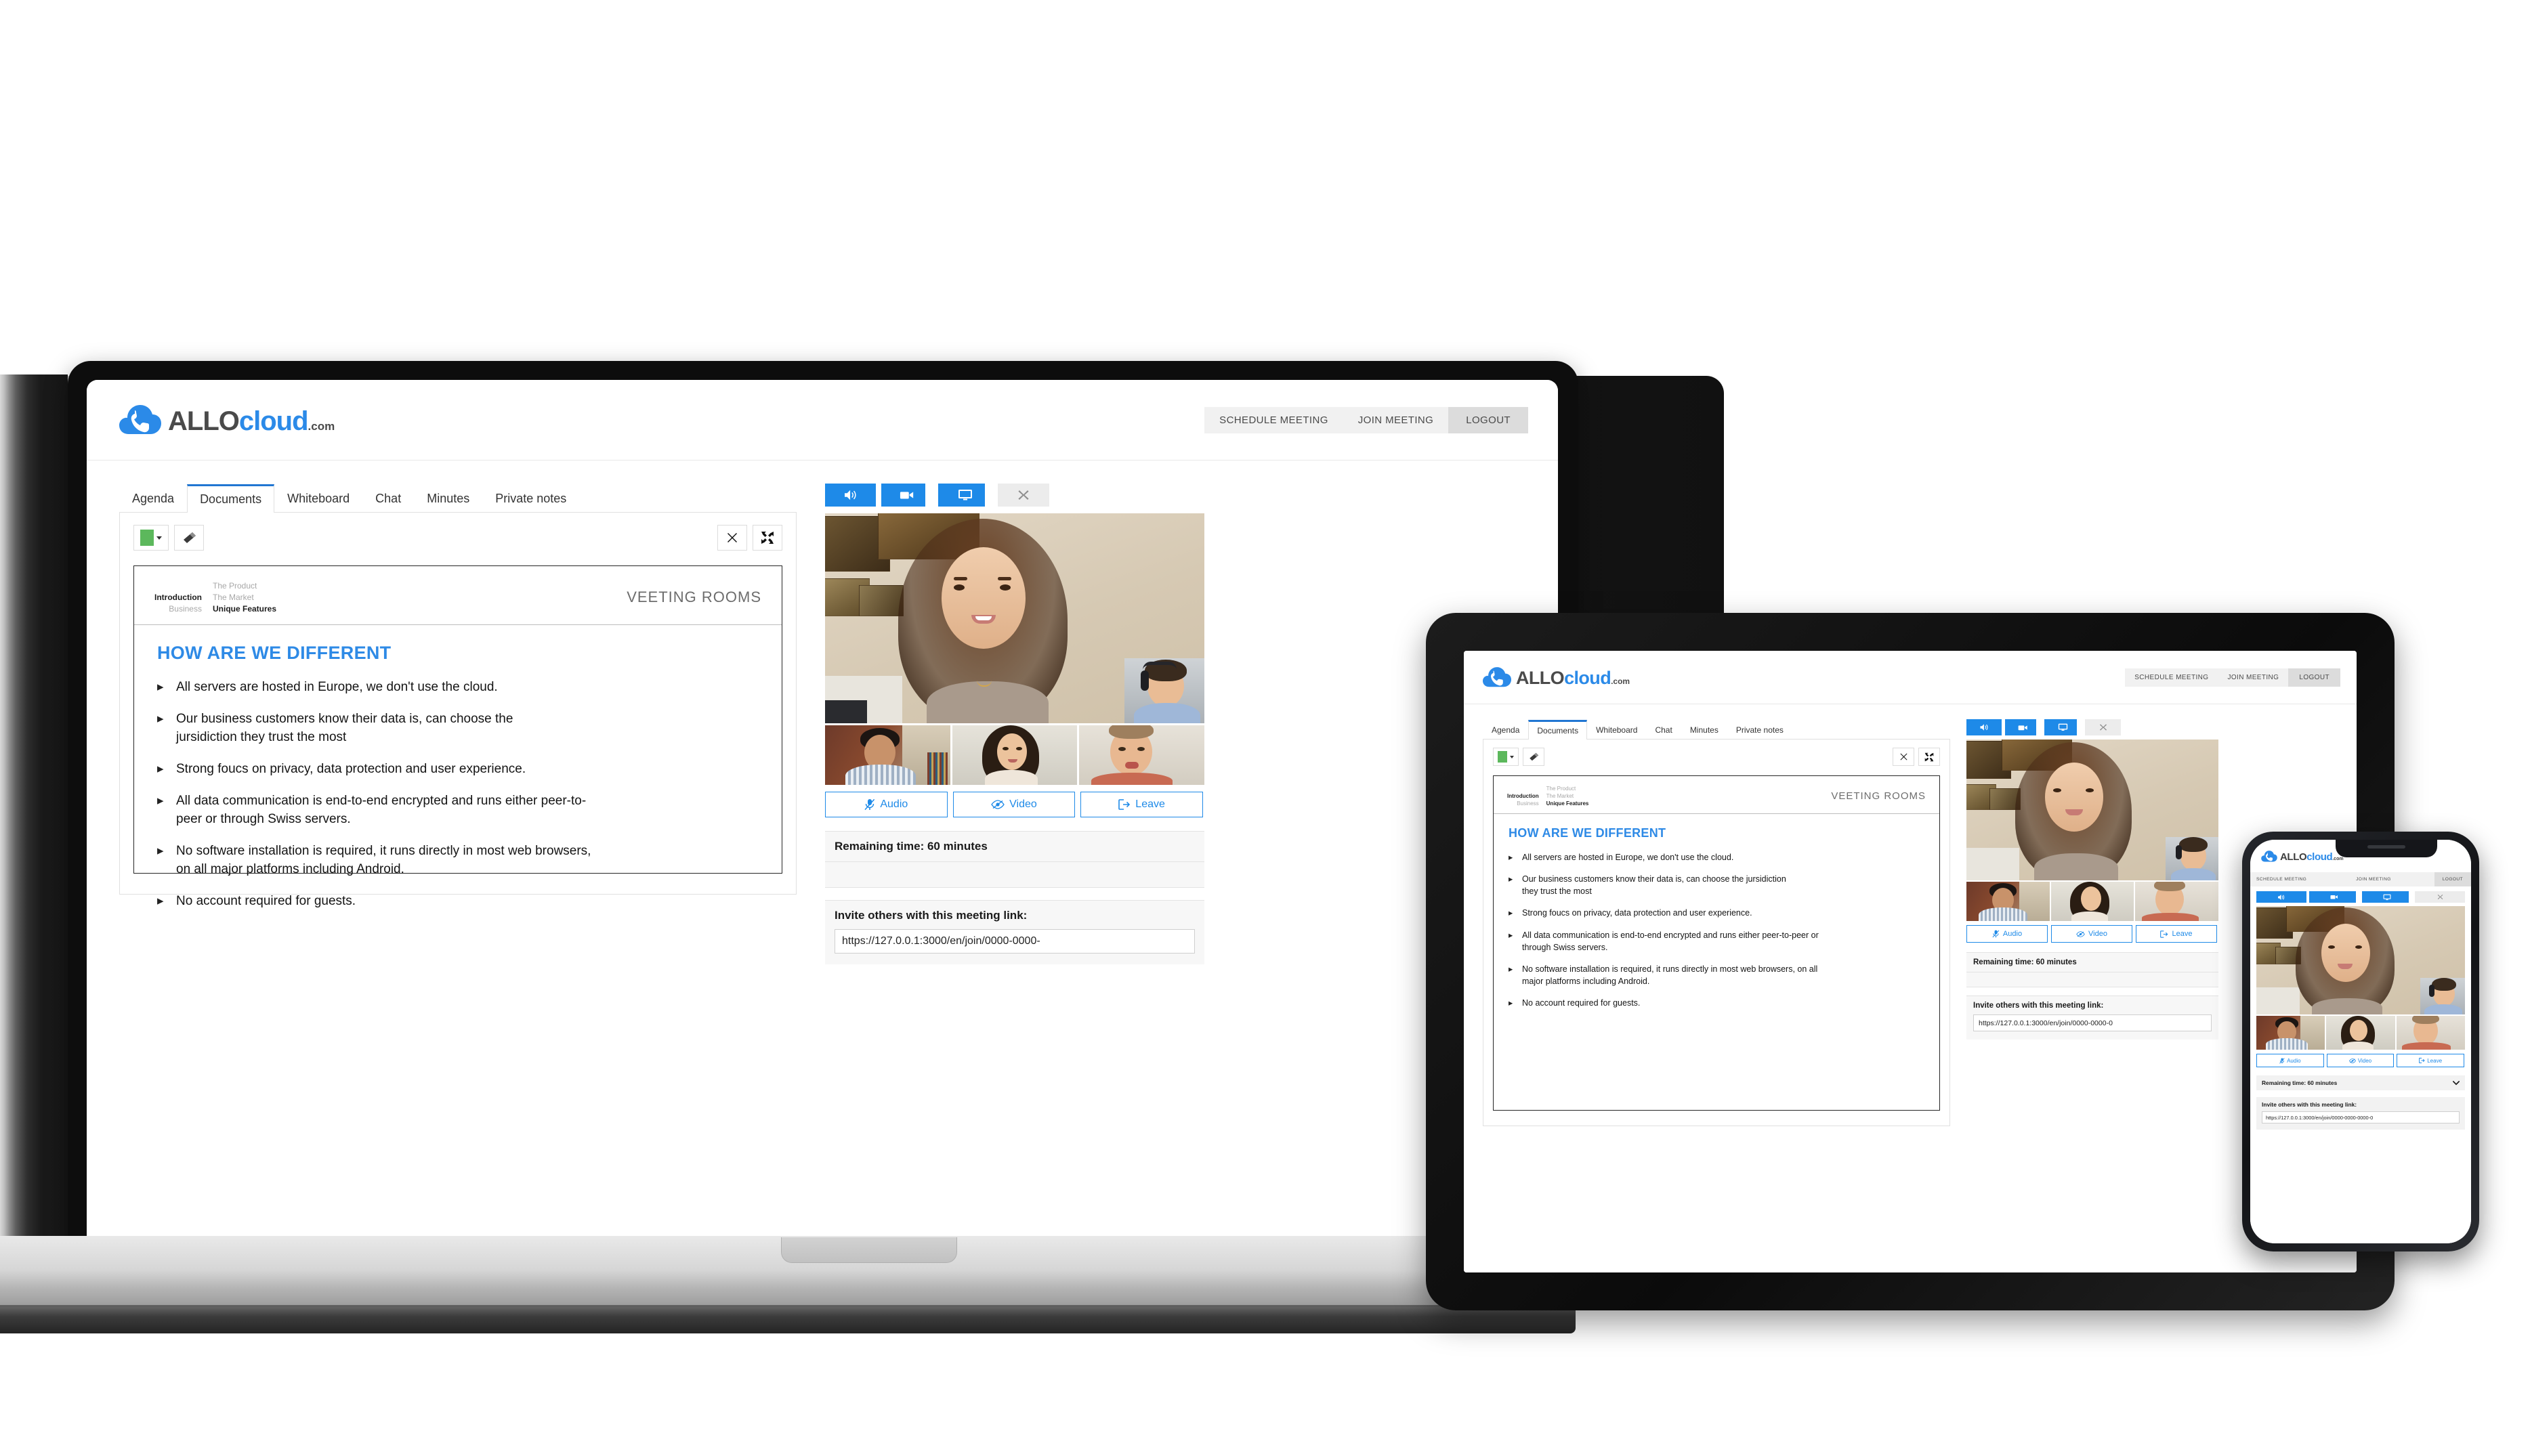  What do you see at coordinates (2092, 979) in the screenshot?
I see `remaining-time-body` at bounding box center [2092, 979].